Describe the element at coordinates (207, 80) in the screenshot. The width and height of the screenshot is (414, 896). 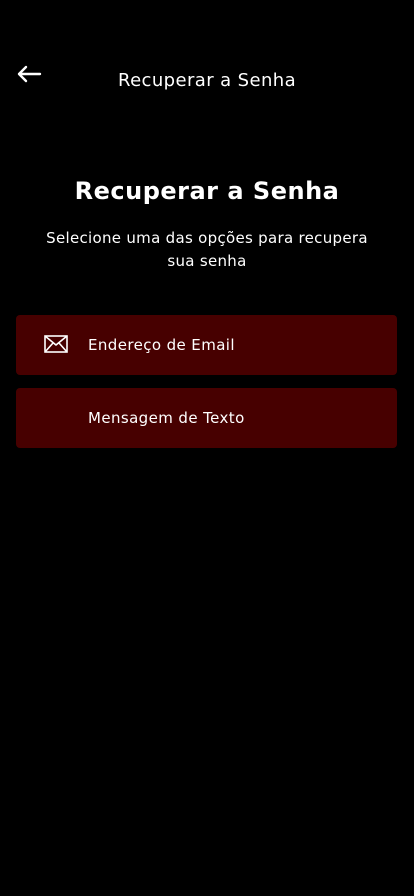
I see `header-title: Recuperar a Senha` at that location.